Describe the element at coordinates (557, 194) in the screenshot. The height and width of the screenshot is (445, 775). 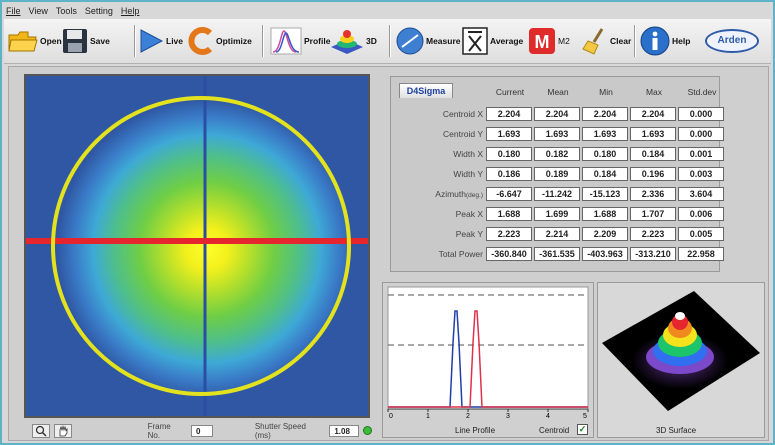
I see `stat-value-cell: -11.242` at that location.